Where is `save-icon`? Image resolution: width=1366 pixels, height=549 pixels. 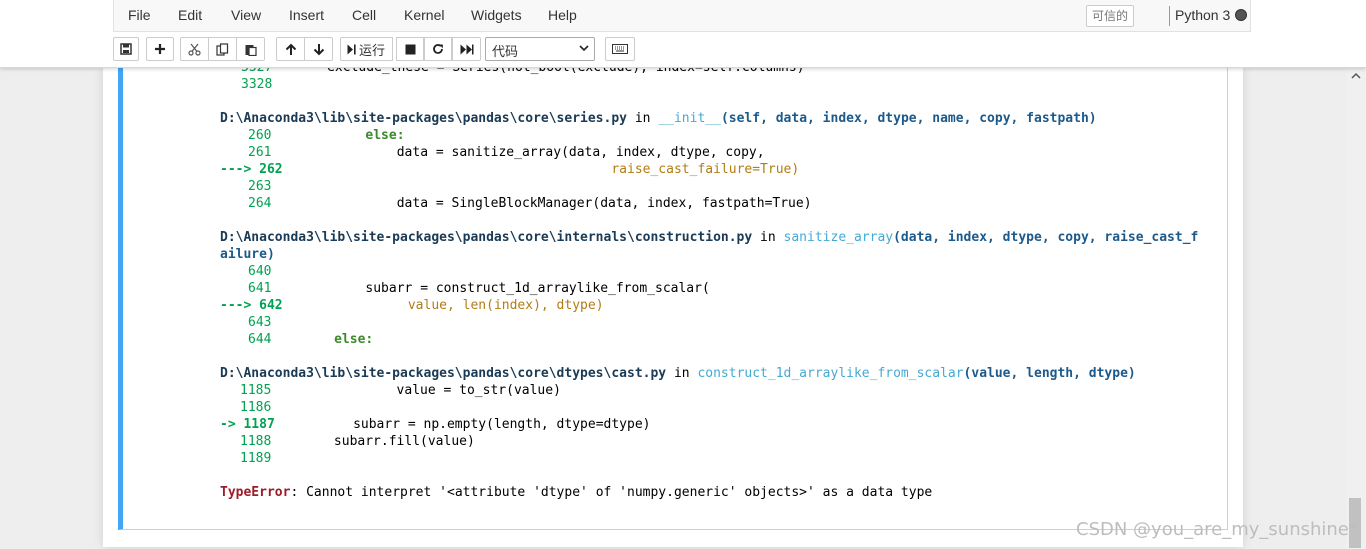
save-icon is located at coordinates (126, 49).